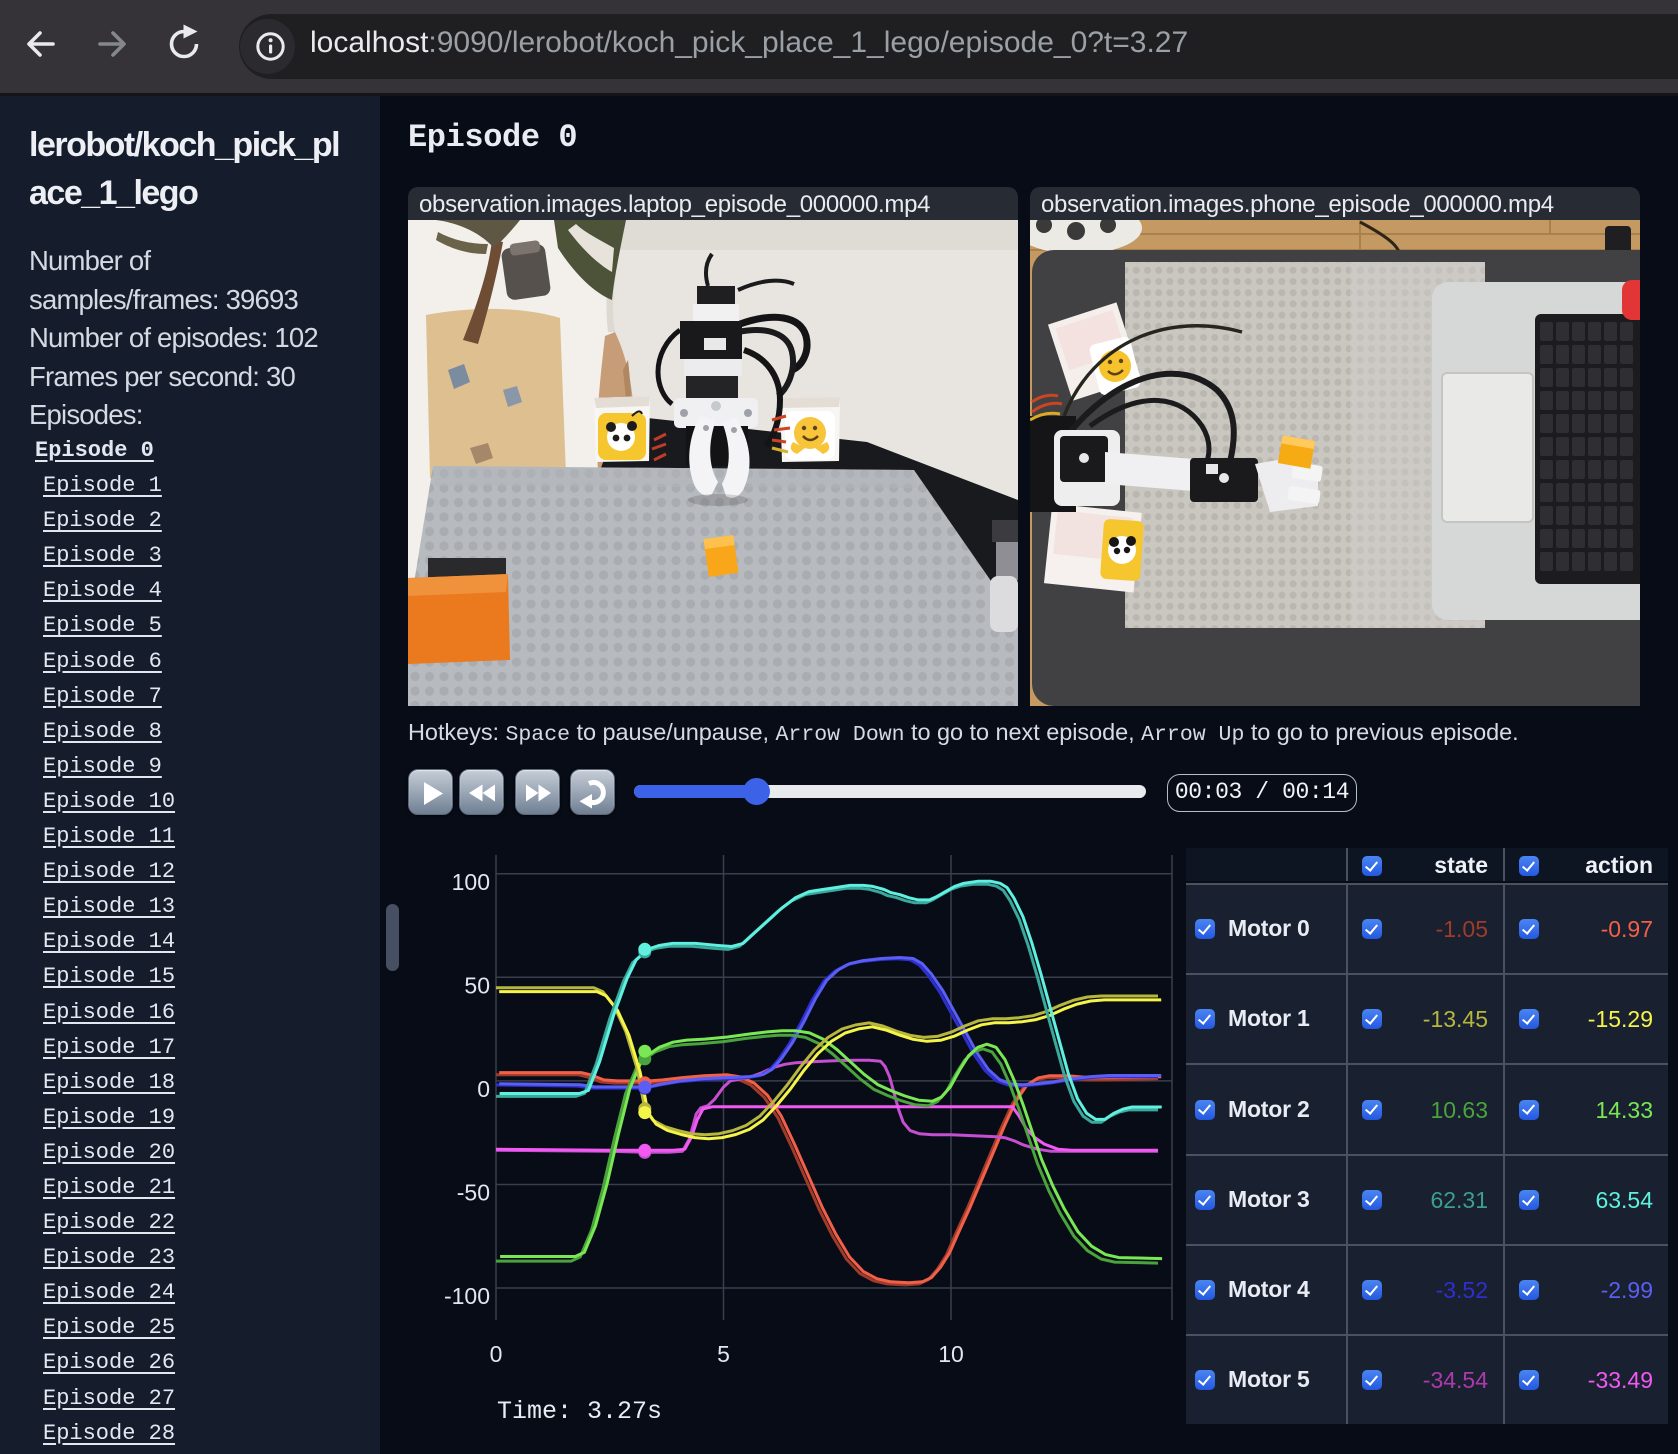  I want to click on svg-text: 5, so click(723, 1354).